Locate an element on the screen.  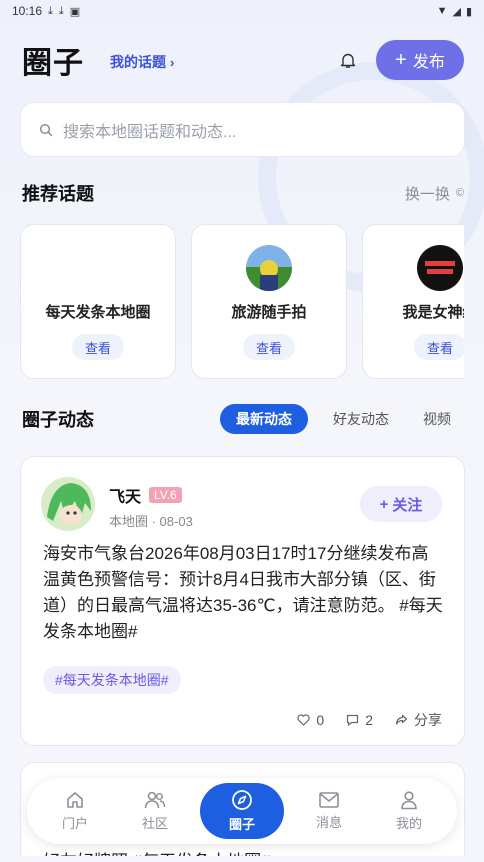
nav-label: 我的 is located at coordinates (408, 823).